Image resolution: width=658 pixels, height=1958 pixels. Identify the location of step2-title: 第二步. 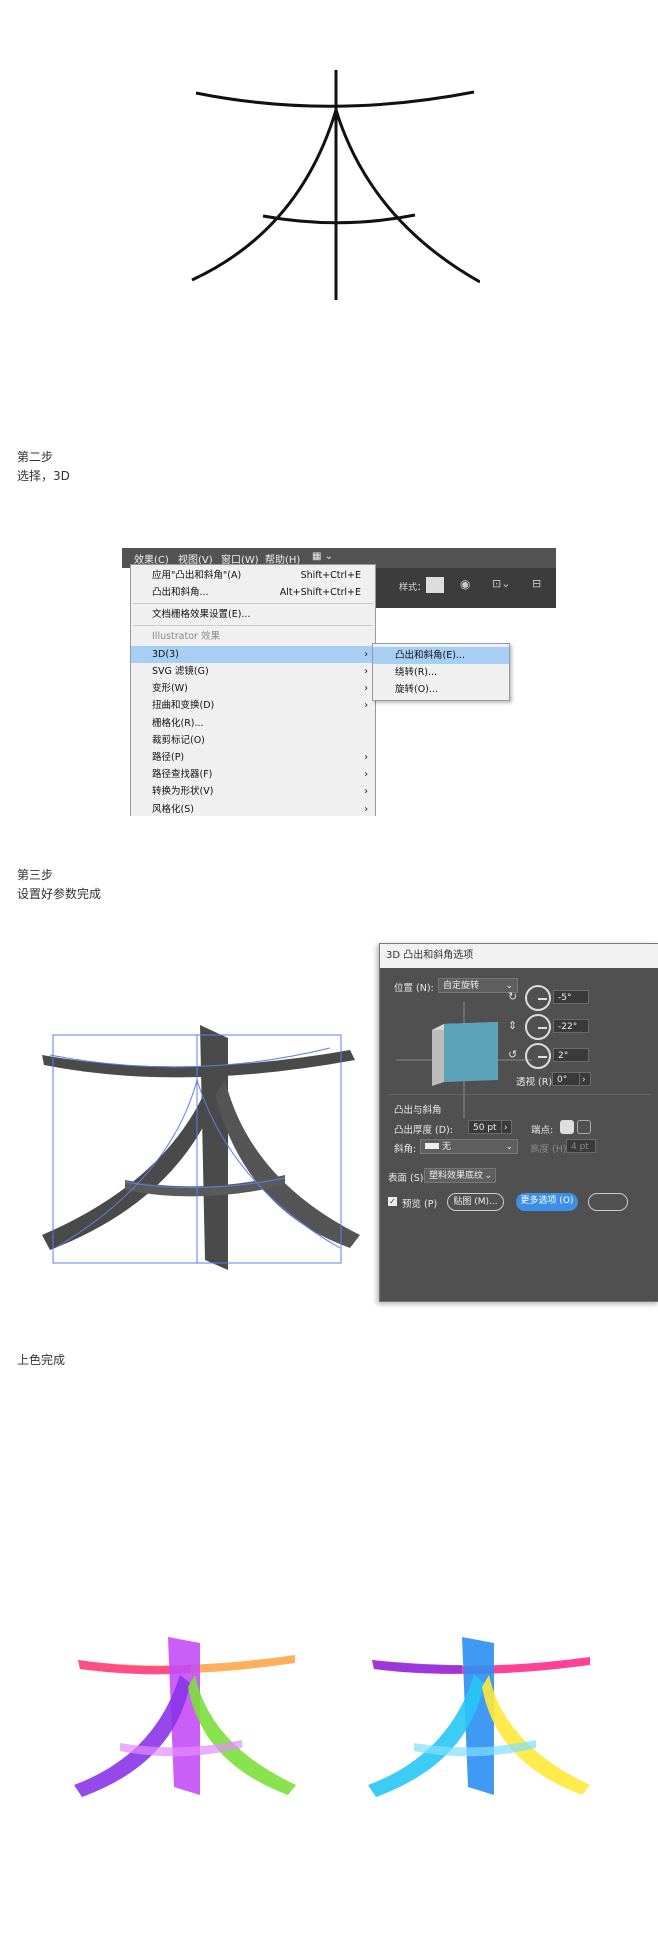
(35, 457).